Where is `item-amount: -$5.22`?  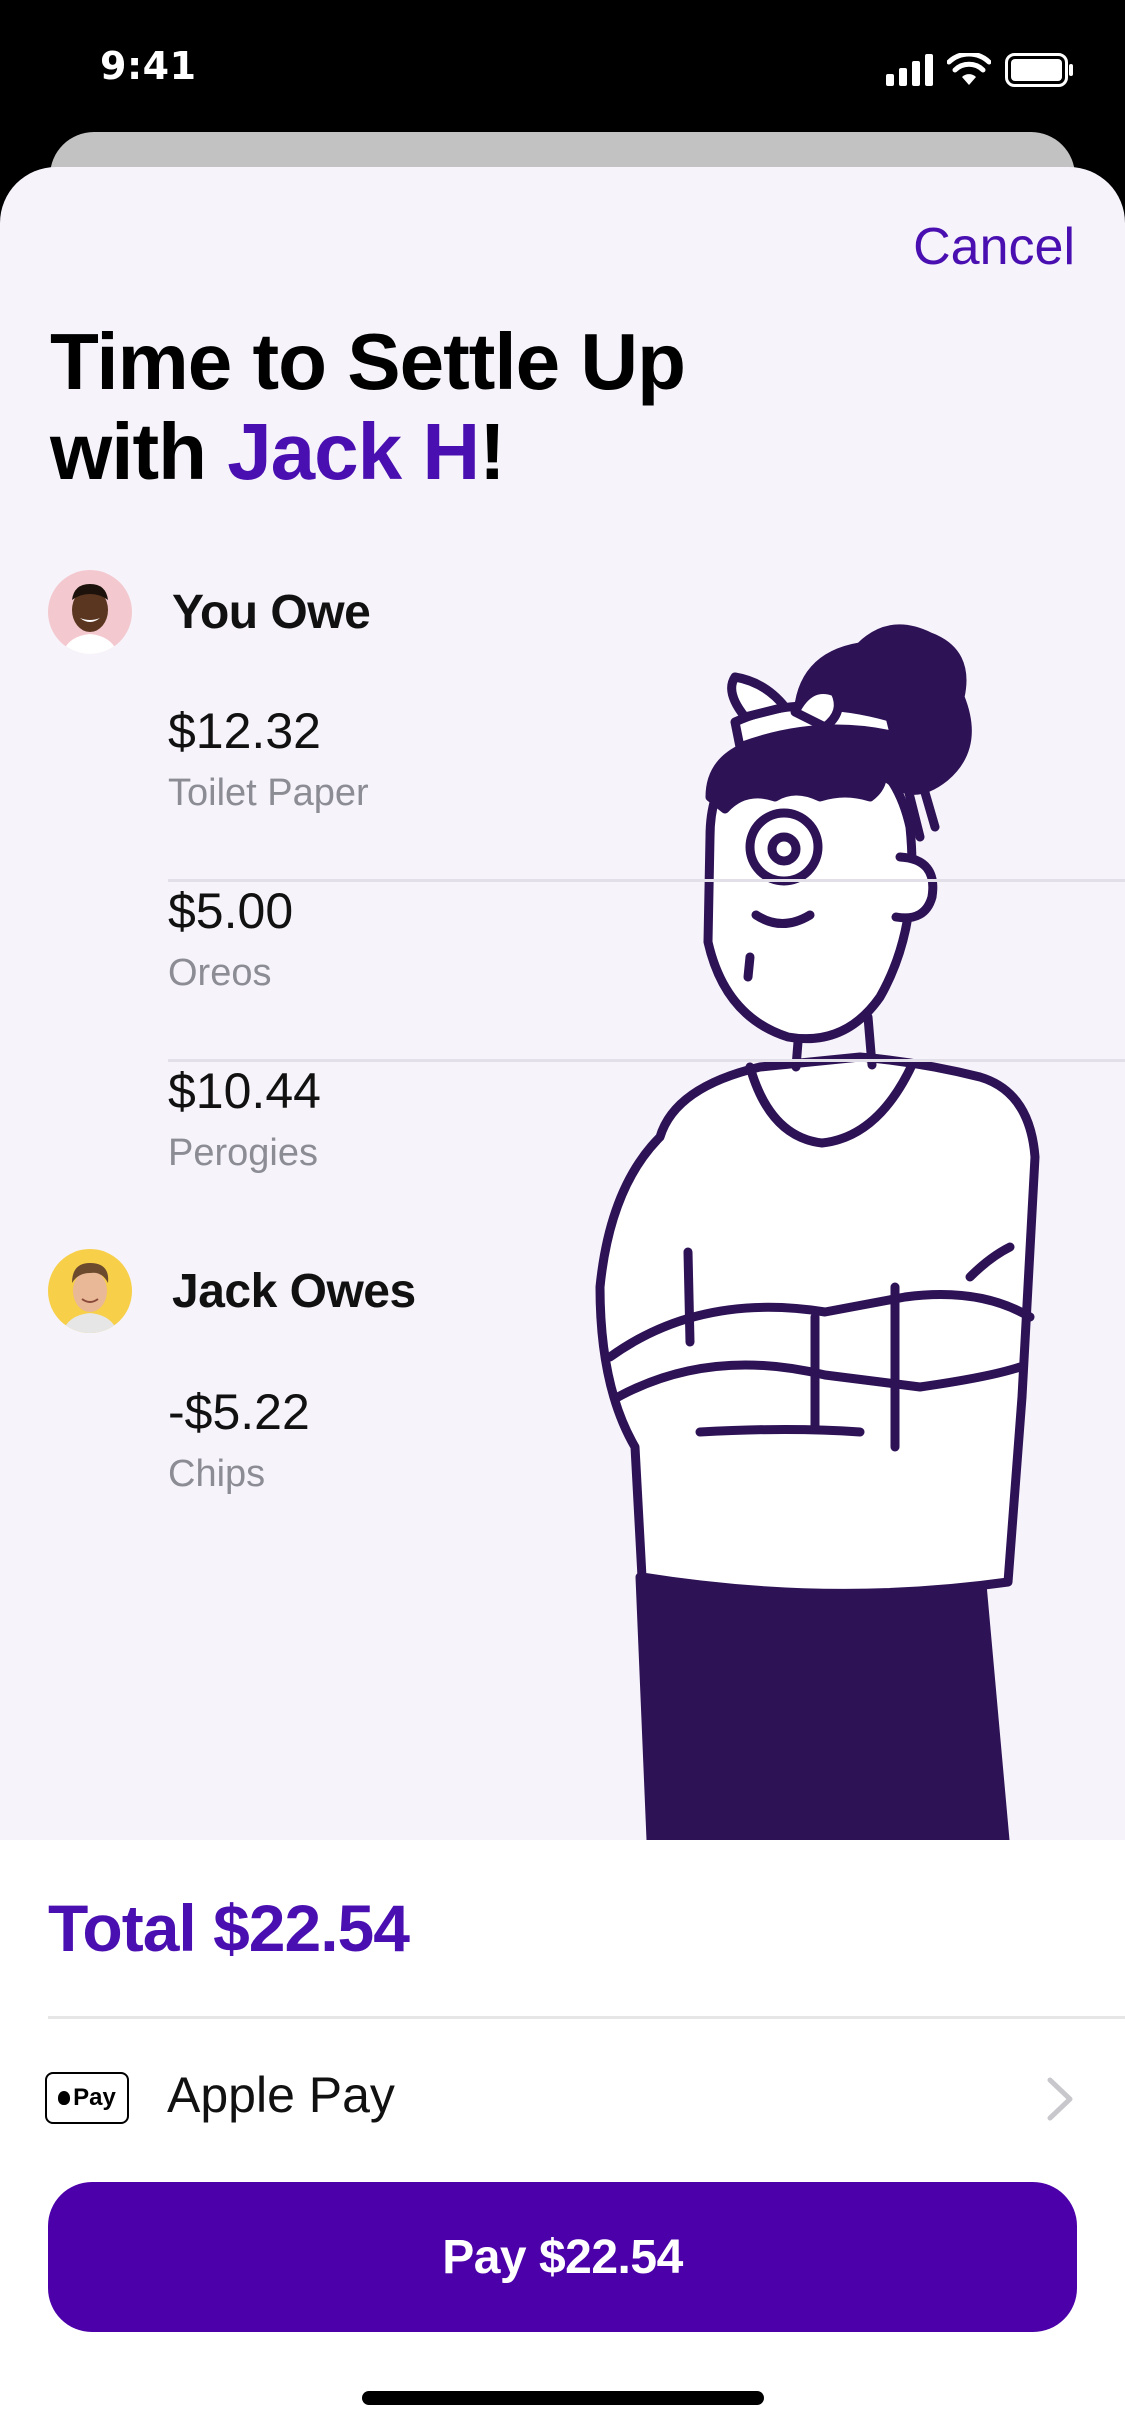
item-amount: -$5.22 is located at coordinates (239, 1412).